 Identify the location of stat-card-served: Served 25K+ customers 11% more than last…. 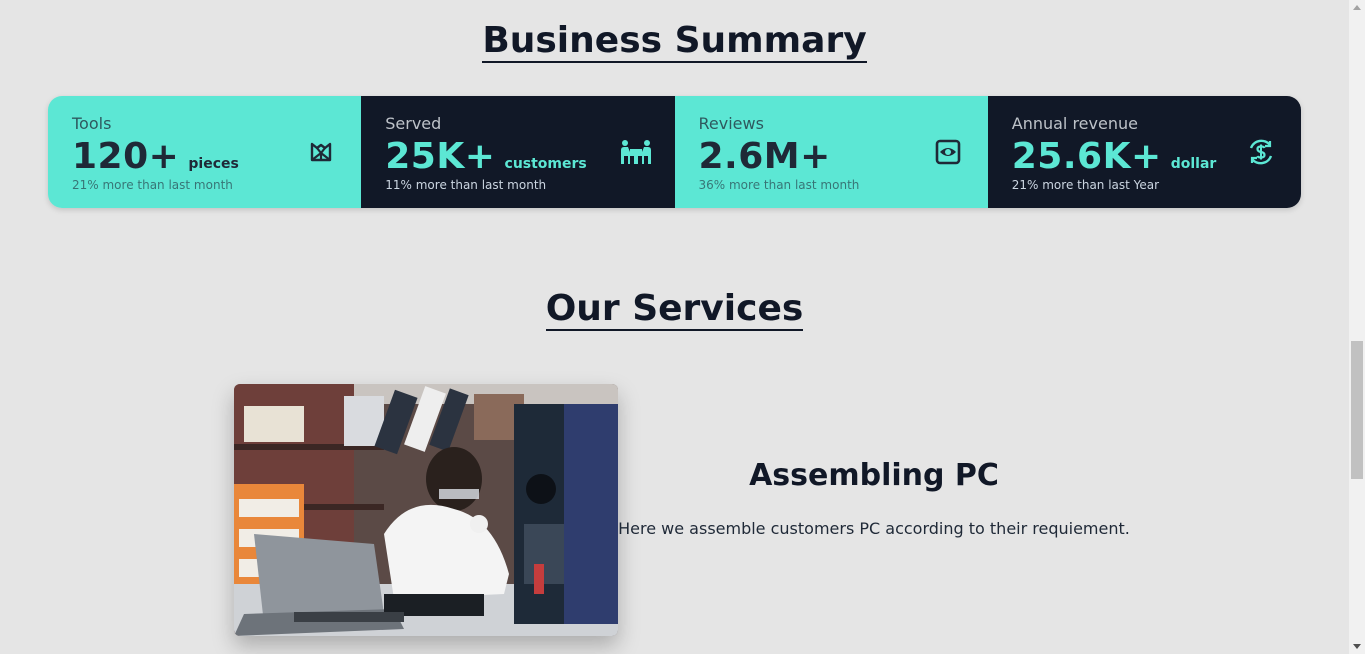
(518, 152).